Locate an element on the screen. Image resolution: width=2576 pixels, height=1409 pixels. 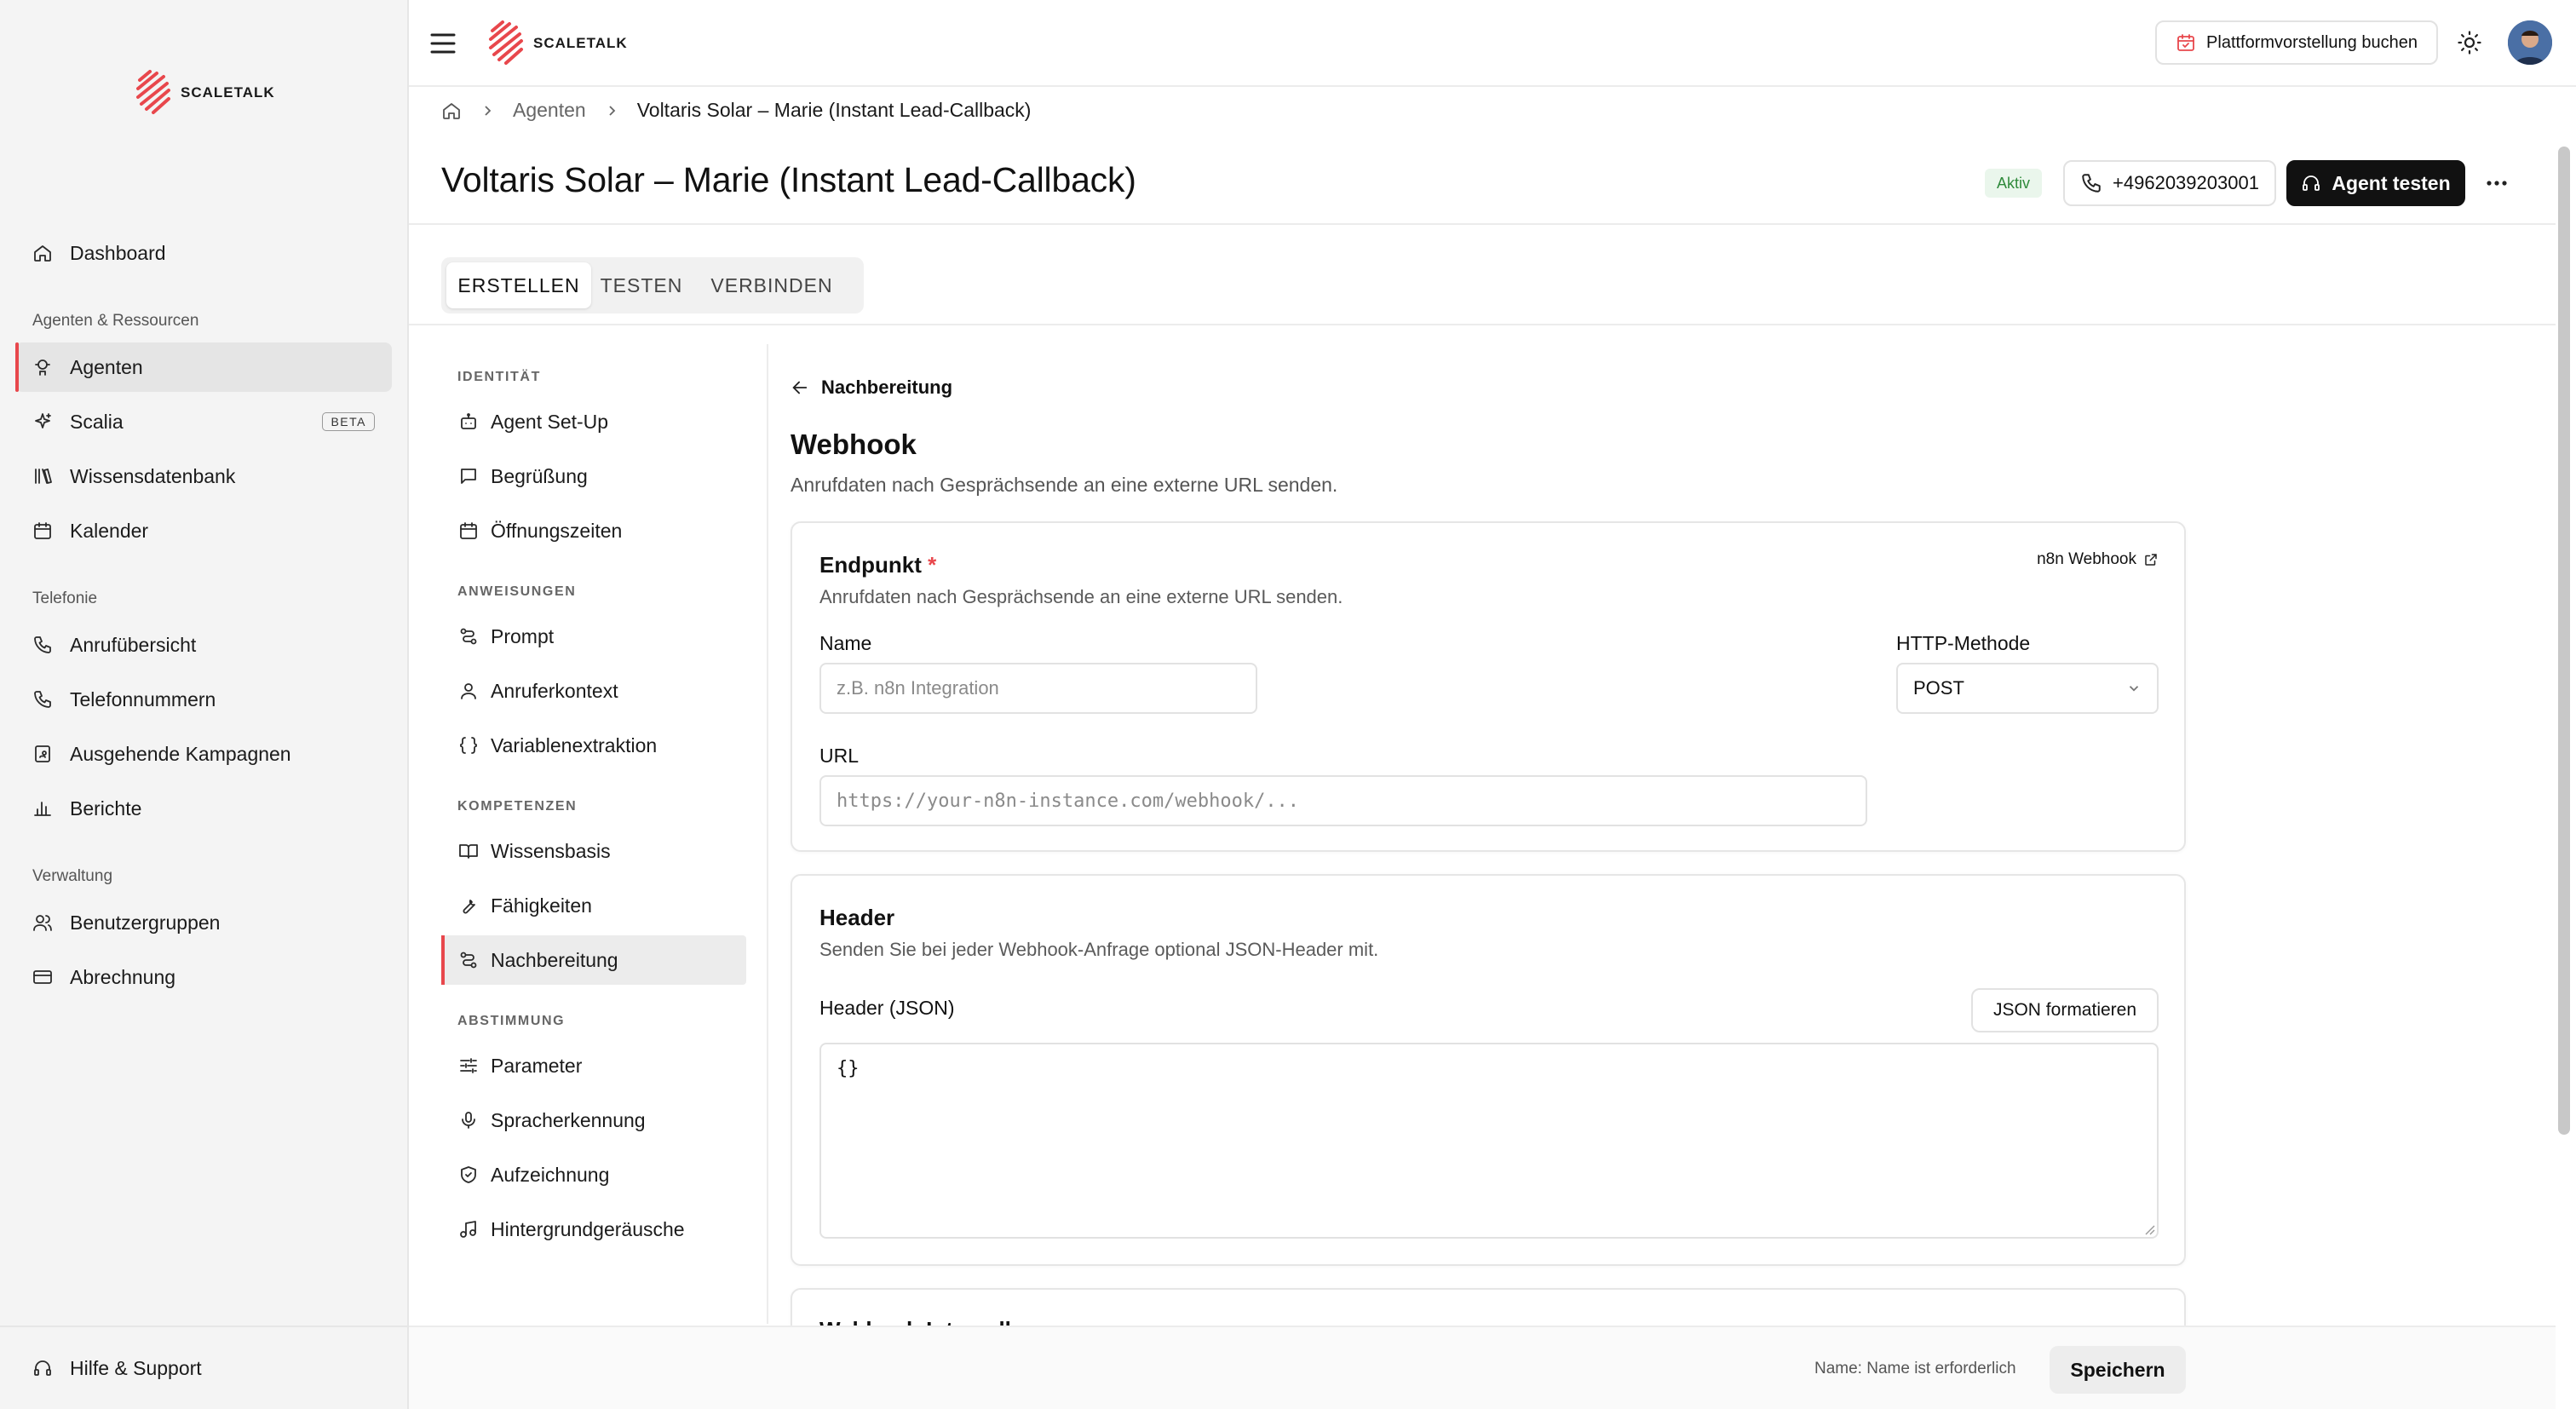
name-input: z.B. n8n Integration is located at coordinates (1038, 688).